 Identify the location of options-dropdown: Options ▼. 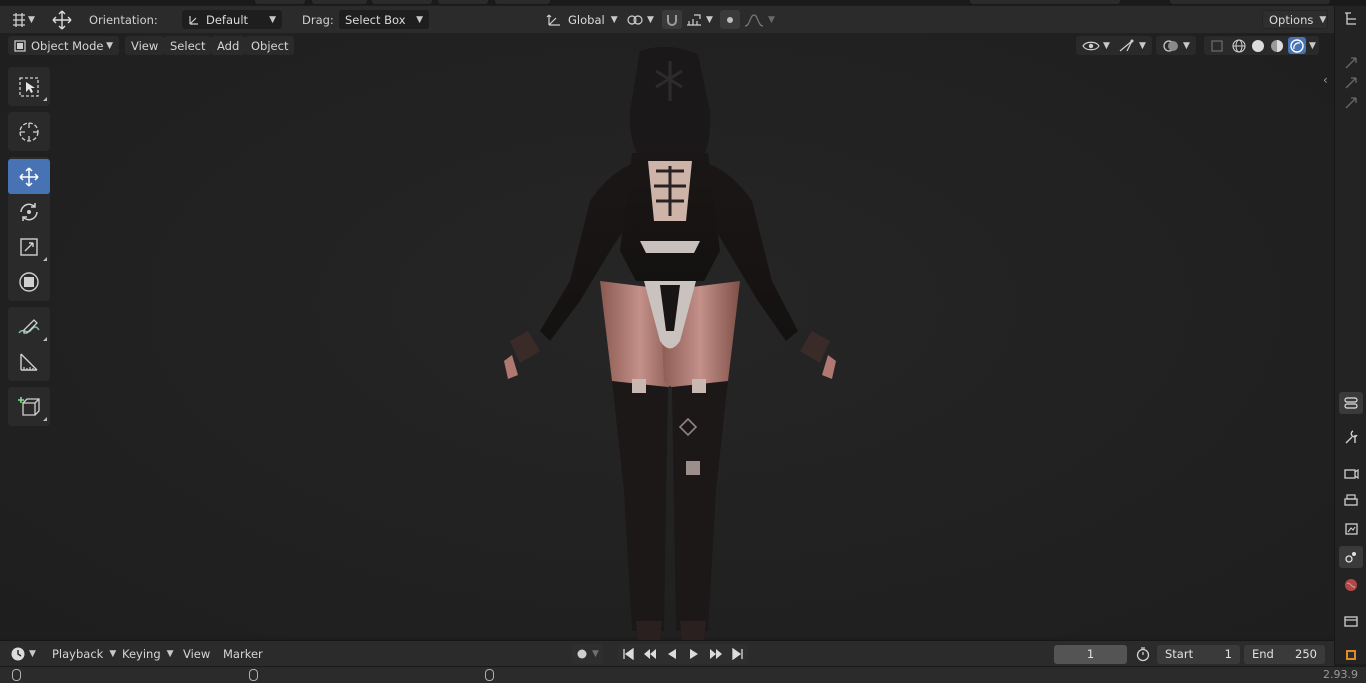
(1295, 19).